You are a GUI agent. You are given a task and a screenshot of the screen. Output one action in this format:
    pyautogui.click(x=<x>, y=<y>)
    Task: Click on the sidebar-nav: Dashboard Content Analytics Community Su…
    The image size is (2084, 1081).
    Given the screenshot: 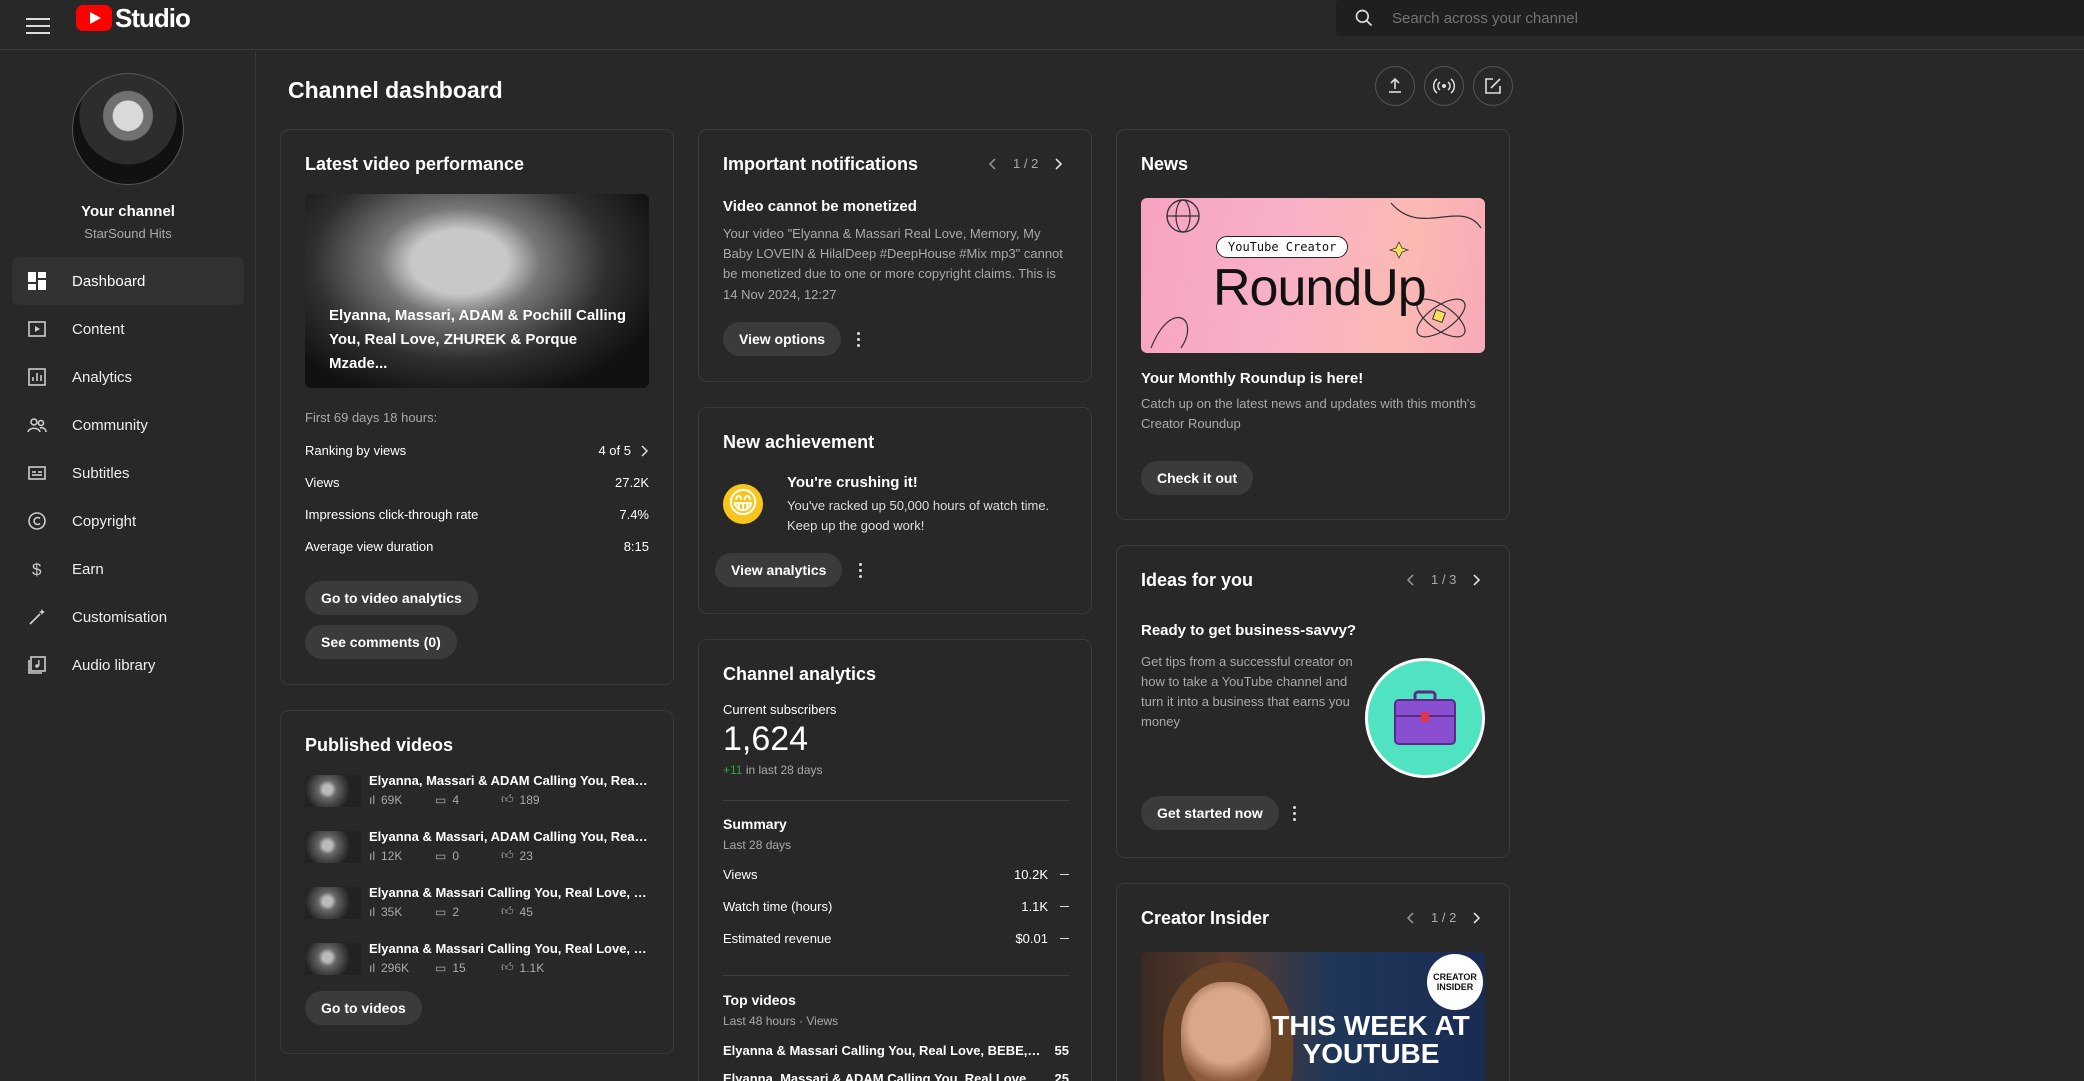 What is the action you would take?
    pyautogui.click(x=128, y=473)
    